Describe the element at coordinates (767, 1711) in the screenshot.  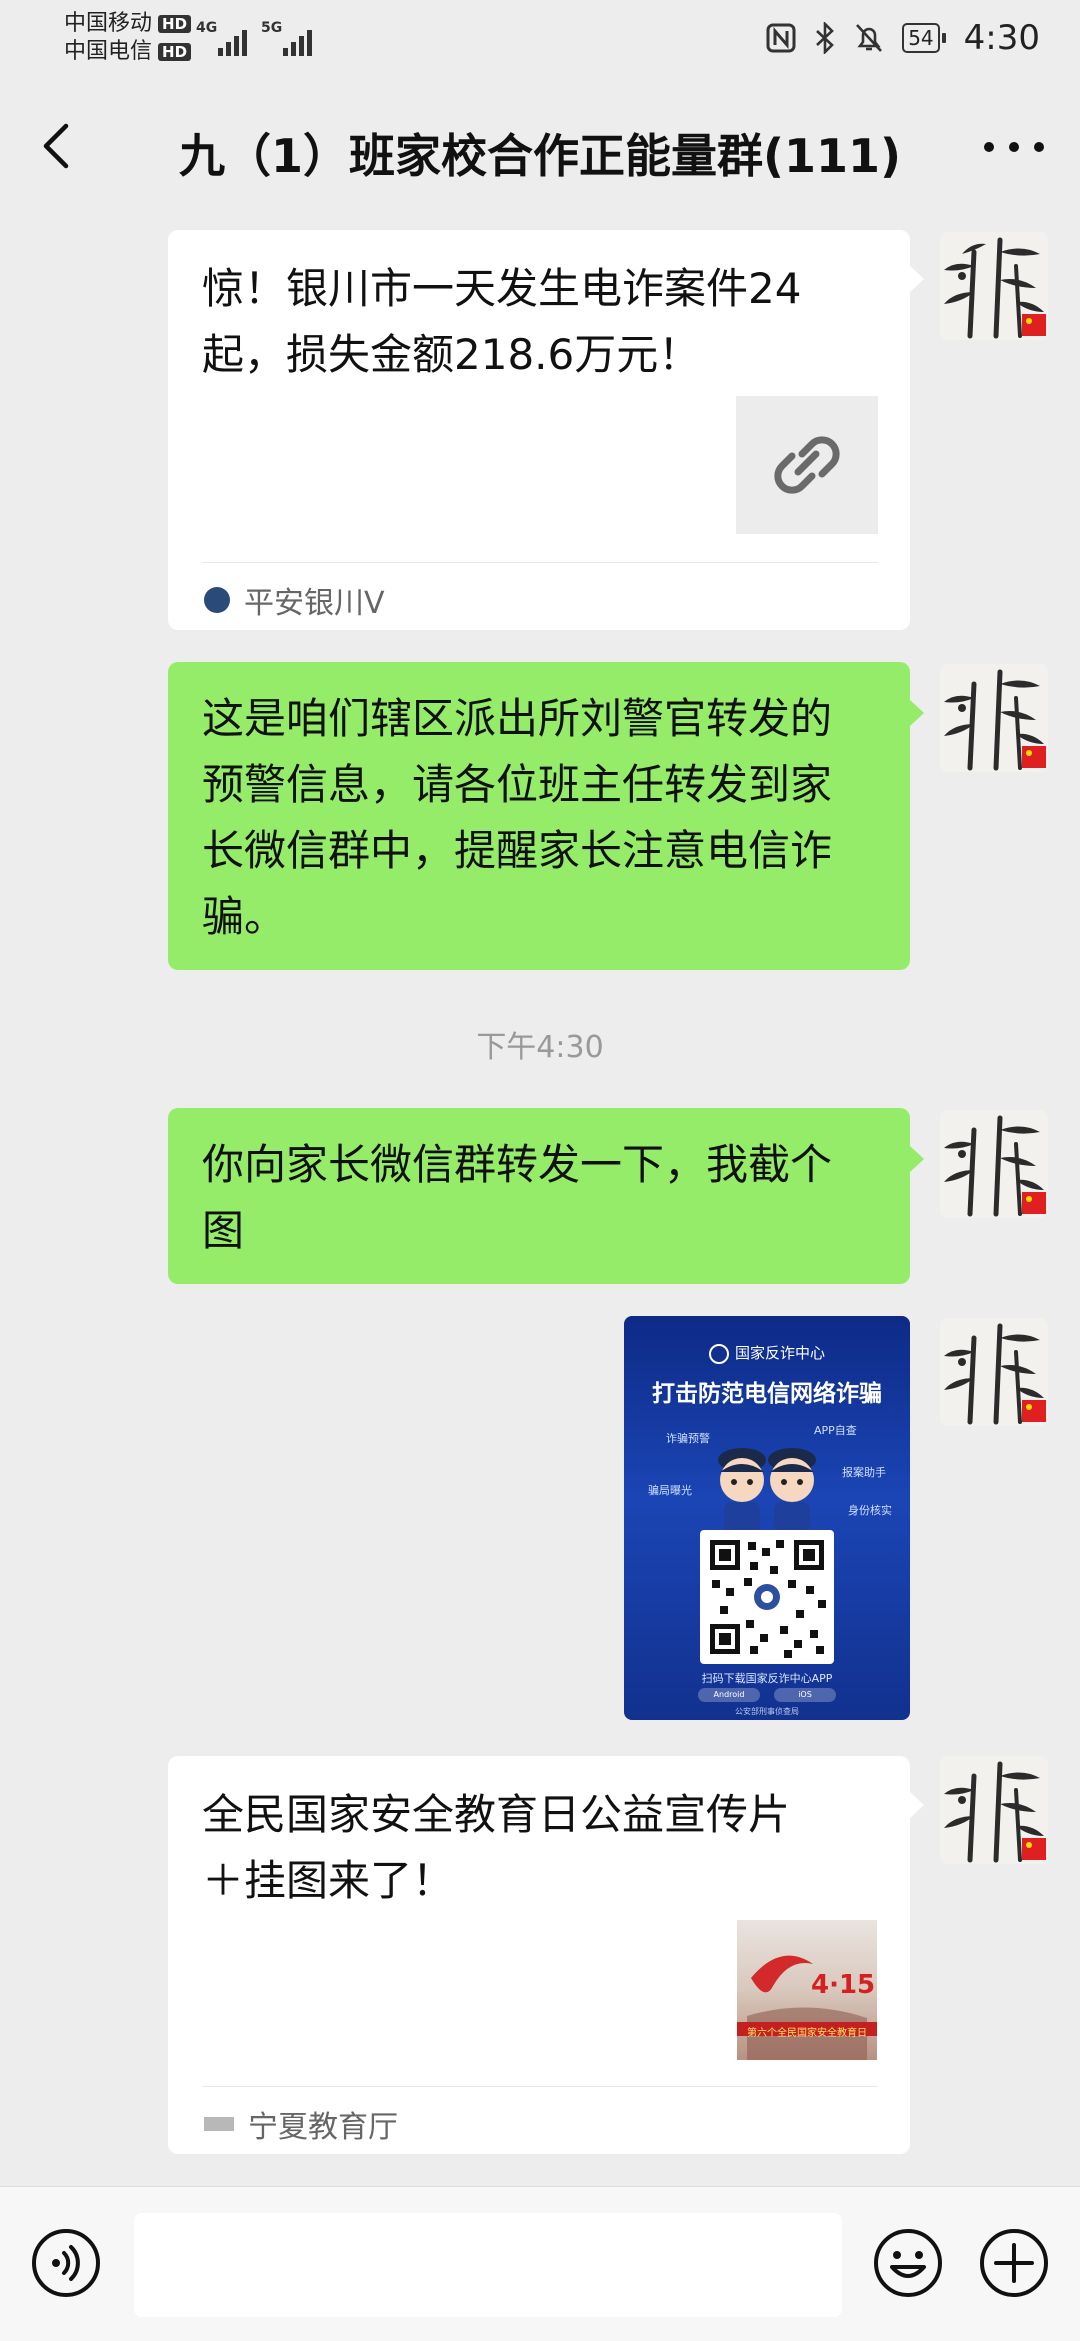
I see `poster-footer: 公安部刑事侦查局` at that location.